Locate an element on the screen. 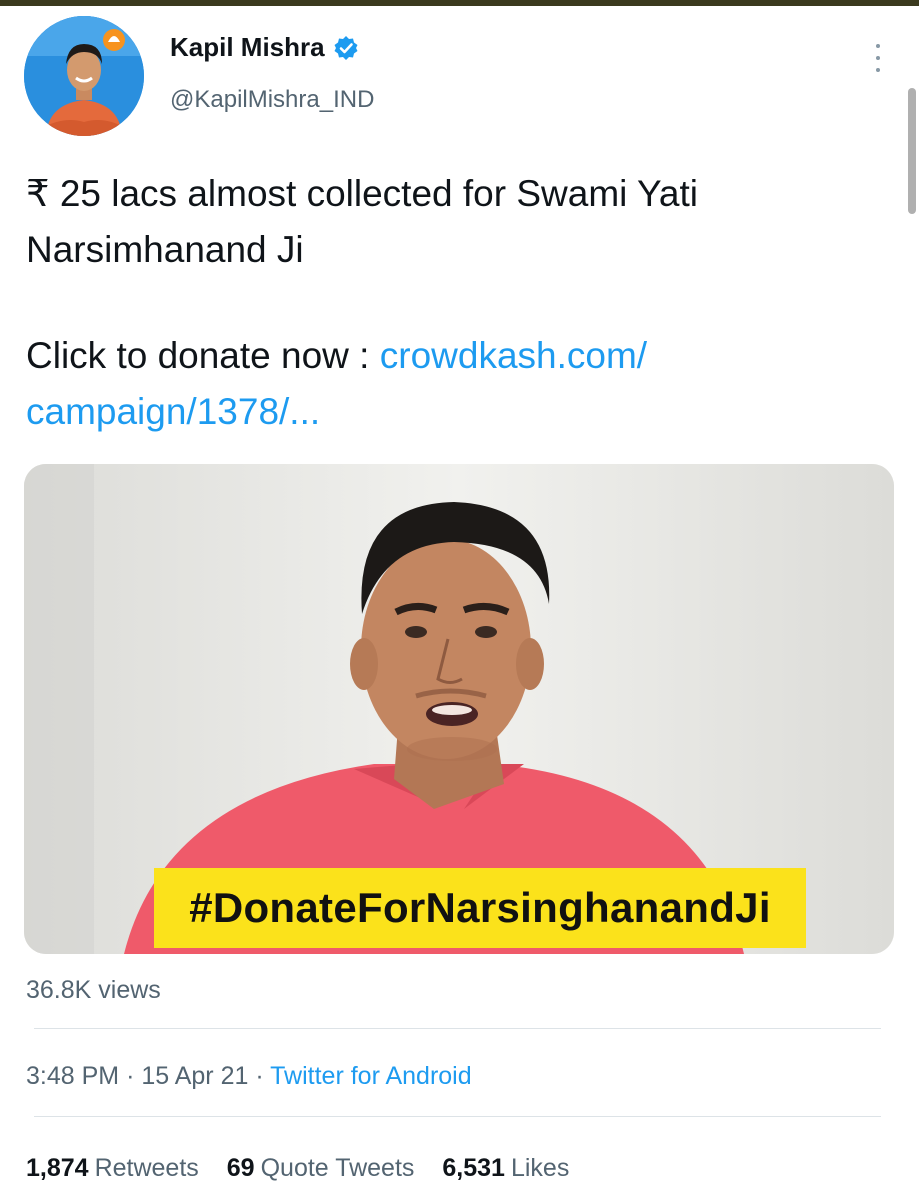  author-name: Kapil Mishra is located at coordinates (247, 47).